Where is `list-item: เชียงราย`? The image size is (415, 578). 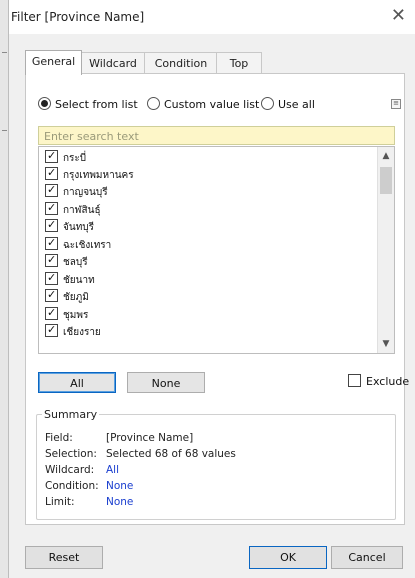
list-item: เชียงราย is located at coordinates (73, 331).